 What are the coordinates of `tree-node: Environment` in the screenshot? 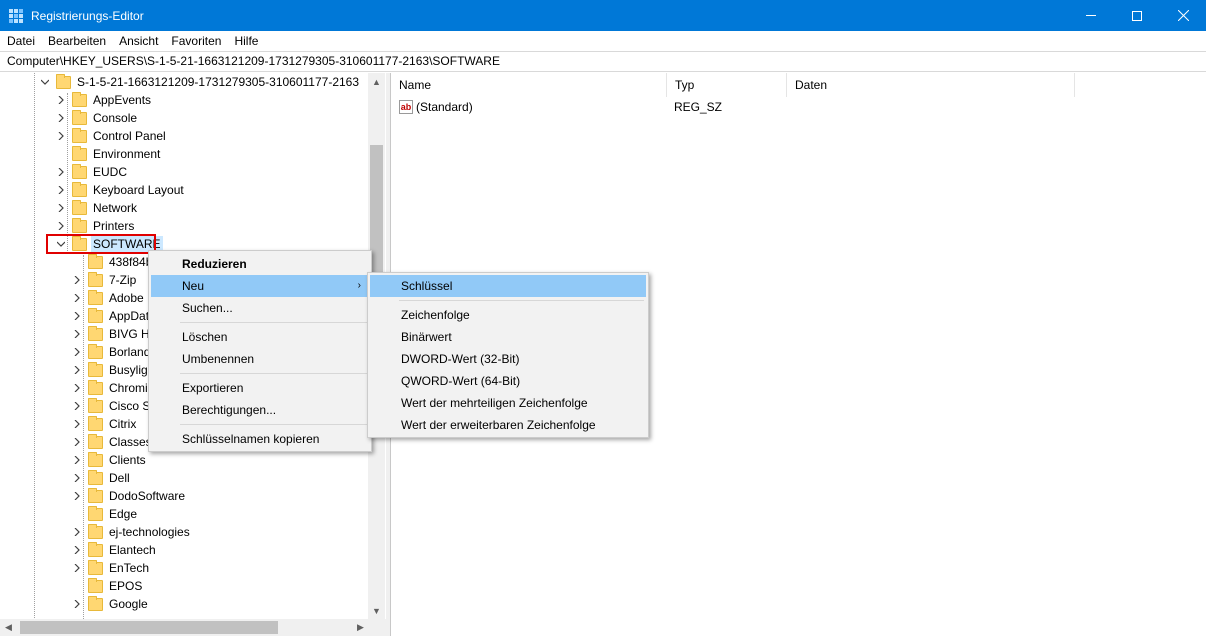 It's located at (109, 154).